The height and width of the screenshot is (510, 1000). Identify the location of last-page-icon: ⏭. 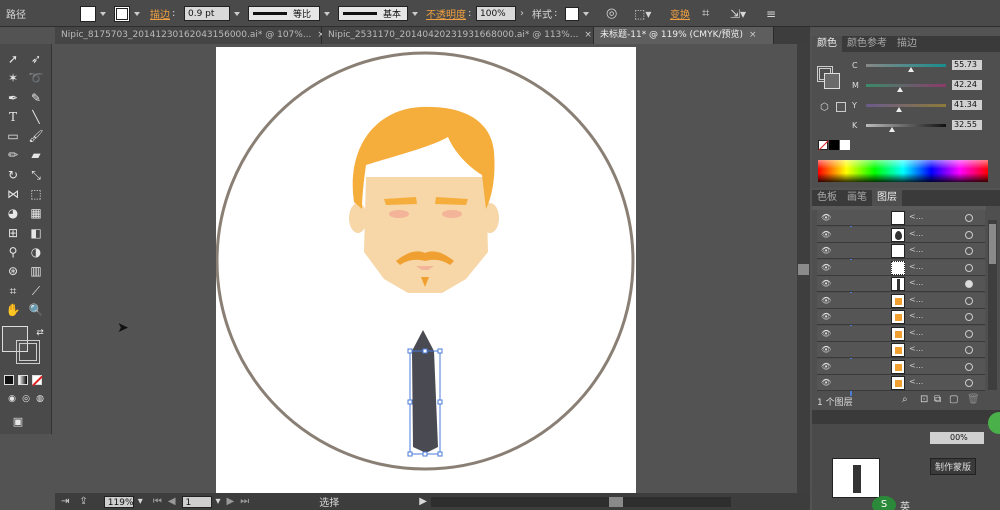
(244, 501).